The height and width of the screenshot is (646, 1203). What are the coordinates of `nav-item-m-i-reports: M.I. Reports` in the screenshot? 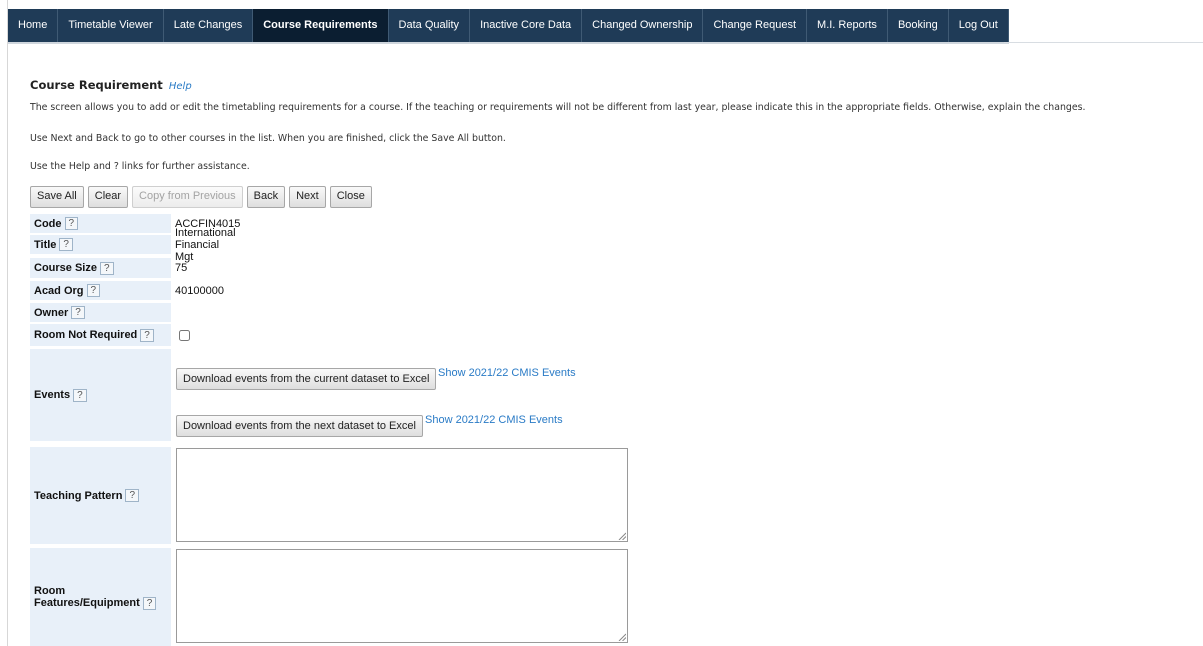 It's located at (847, 25).